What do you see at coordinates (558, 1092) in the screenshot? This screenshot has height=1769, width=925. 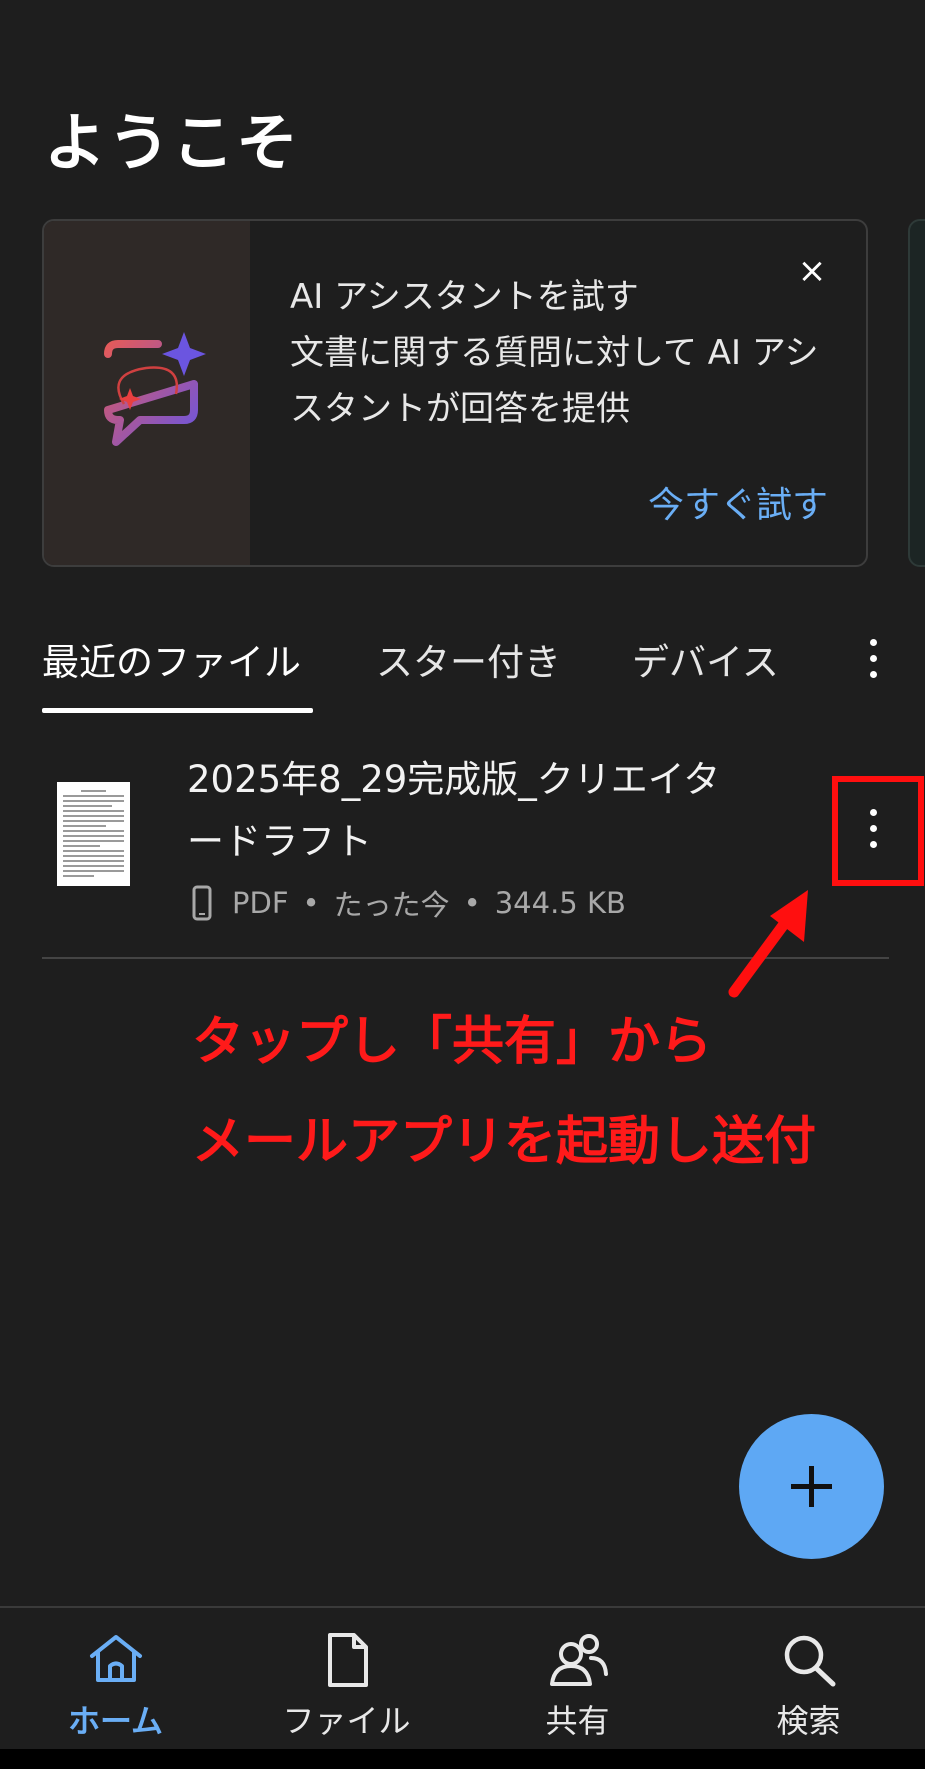 I see `annotation-text: タップし「共有」から メールアプリを起動し送付` at bounding box center [558, 1092].